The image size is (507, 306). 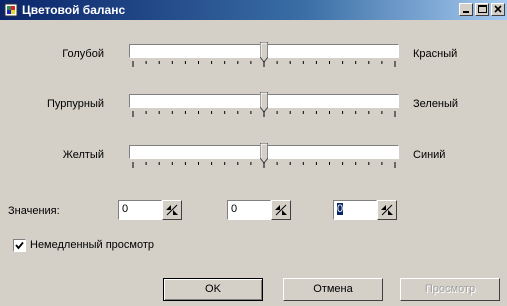 I want to click on yellow-blue-value-spinner: 0, so click(x=365, y=210).